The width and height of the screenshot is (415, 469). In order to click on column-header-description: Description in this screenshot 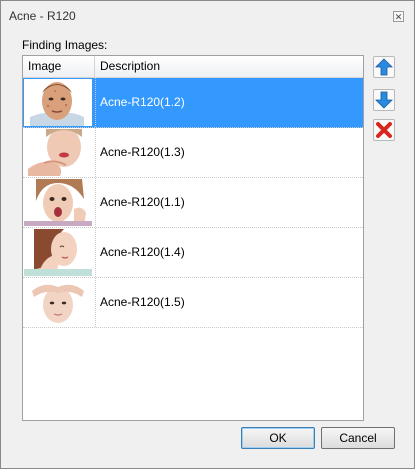, I will do `click(229, 66)`.